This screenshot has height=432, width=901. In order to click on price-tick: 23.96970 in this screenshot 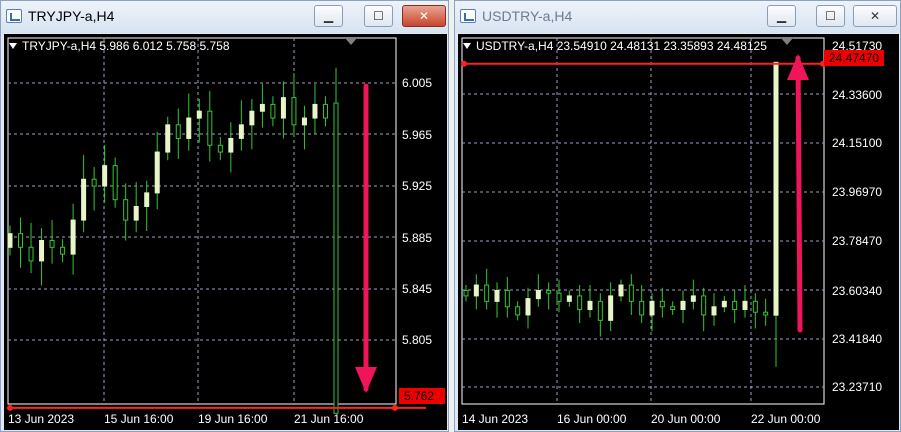, I will do `click(857, 192)`.